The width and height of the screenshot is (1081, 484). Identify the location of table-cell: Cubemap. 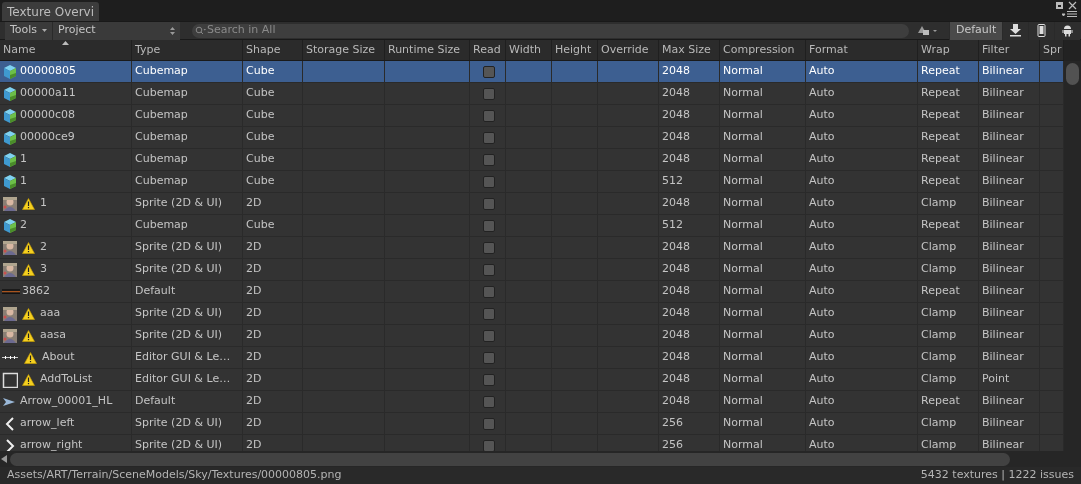
(161, 115).